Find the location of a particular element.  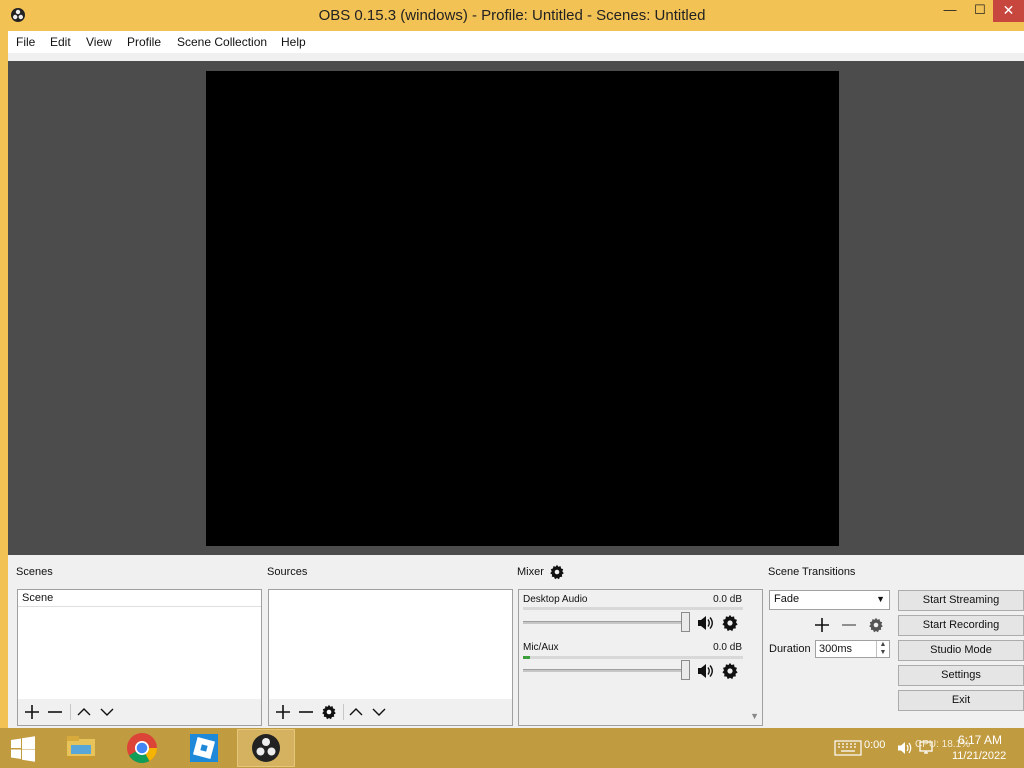

duration-value: 300ms is located at coordinates (836, 649).